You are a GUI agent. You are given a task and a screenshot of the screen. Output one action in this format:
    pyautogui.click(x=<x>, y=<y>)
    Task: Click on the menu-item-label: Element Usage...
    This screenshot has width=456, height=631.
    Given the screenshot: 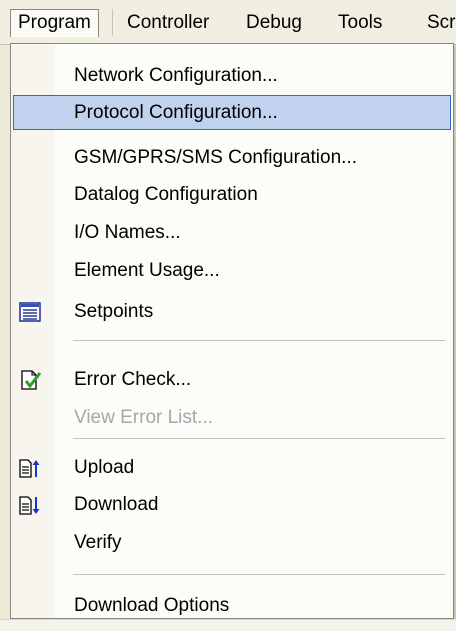 What is the action you would take?
    pyautogui.click(x=147, y=270)
    